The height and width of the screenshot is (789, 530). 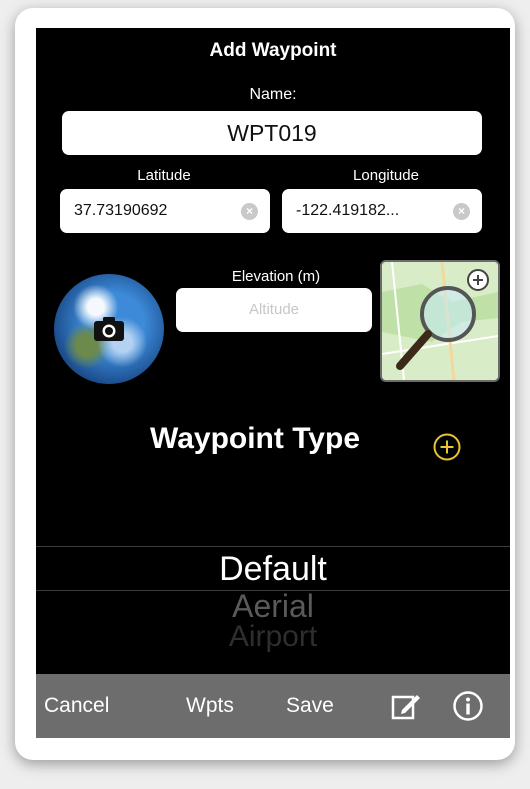 I want to click on picker-option-airport: Airport, so click(x=273, y=637).